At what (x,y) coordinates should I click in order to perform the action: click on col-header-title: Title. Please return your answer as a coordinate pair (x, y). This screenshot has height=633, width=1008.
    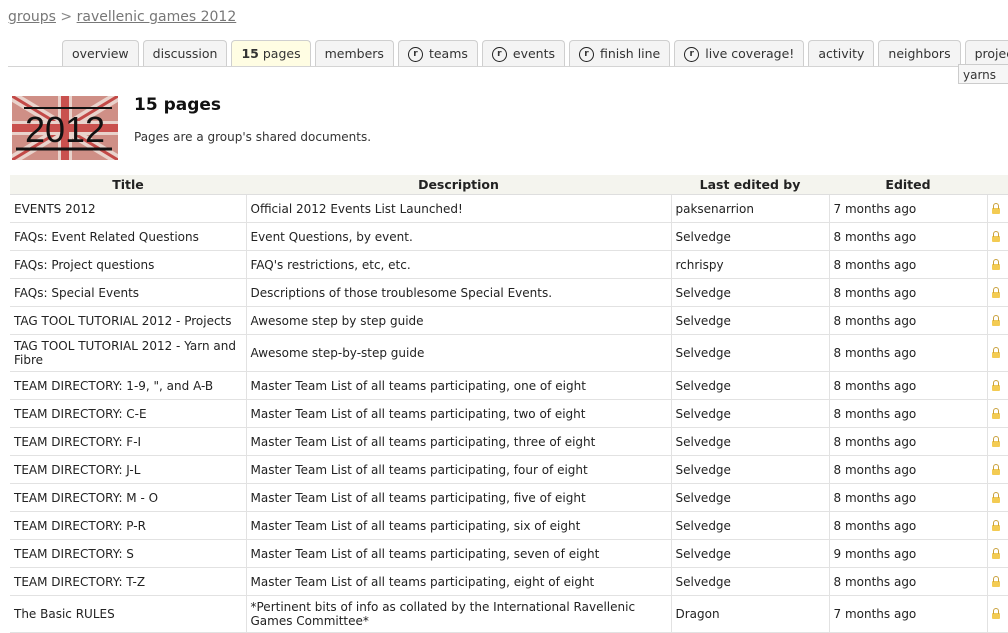
    Looking at the image, I should click on (128, 185).